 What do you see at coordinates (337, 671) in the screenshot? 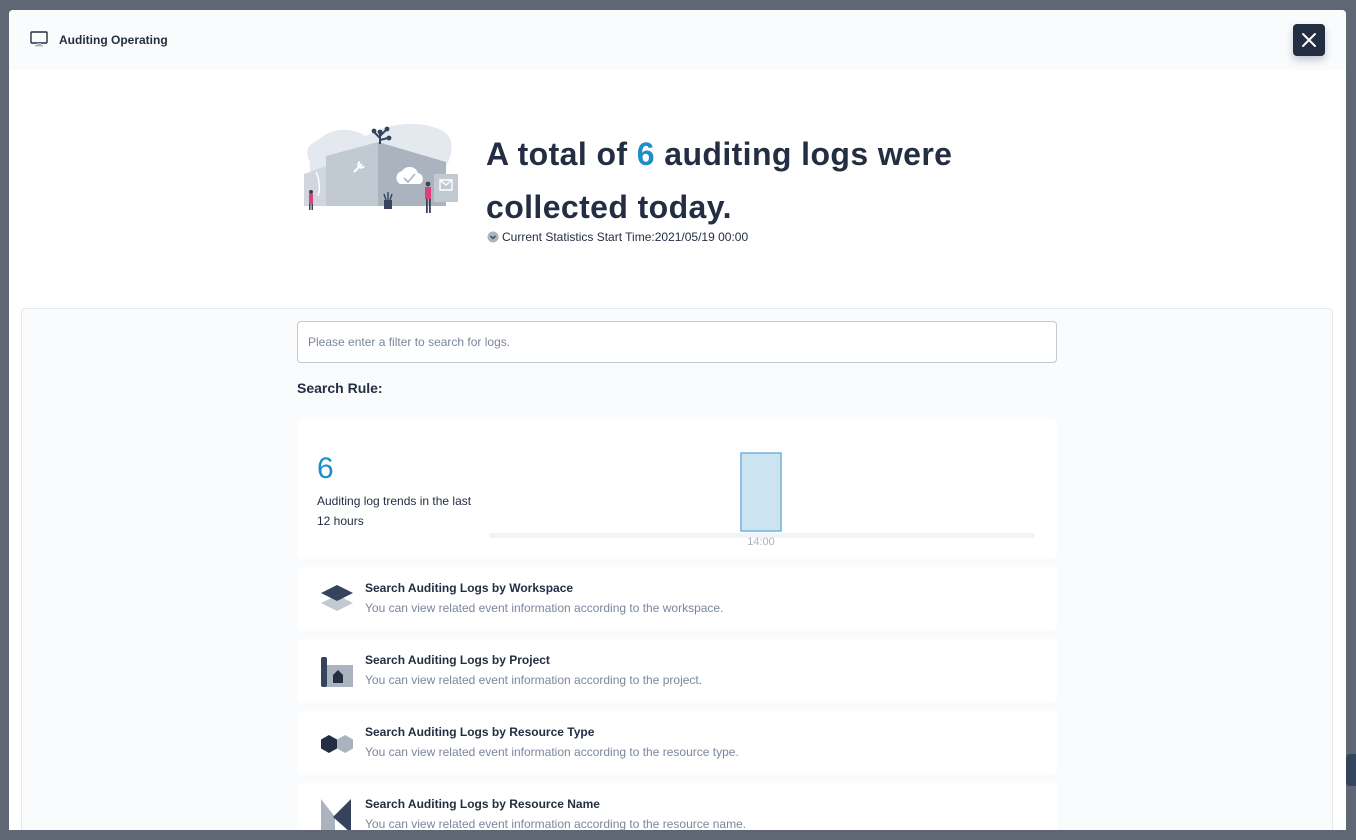
I see `project-icon` at bounding box center [337, 671].